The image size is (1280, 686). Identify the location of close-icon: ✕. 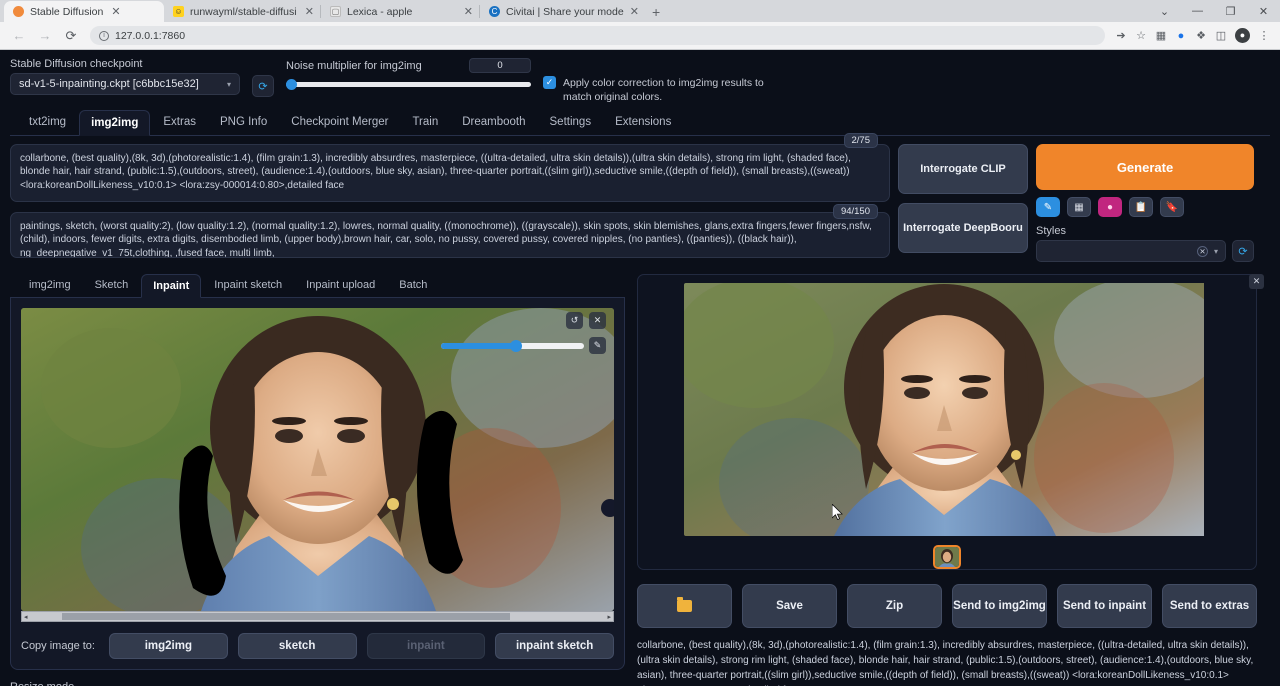
(1256, 281).